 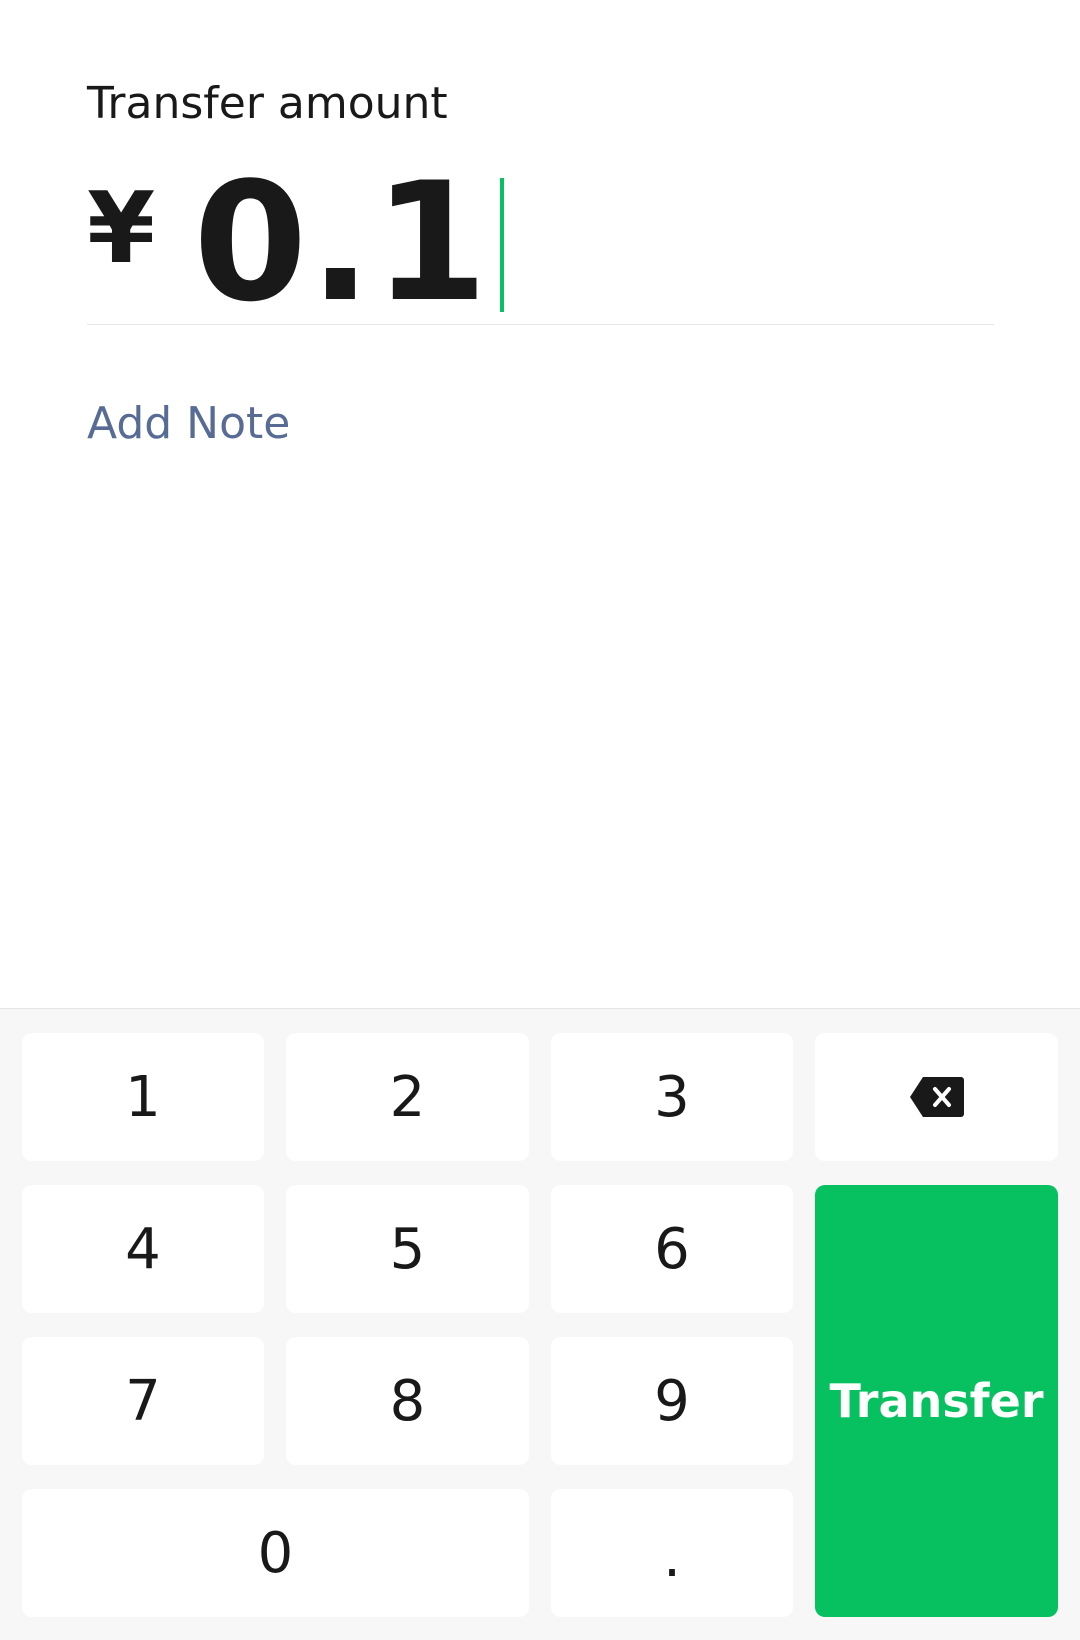 I want to click on key-9: 9, so click(x=672, y=1401).